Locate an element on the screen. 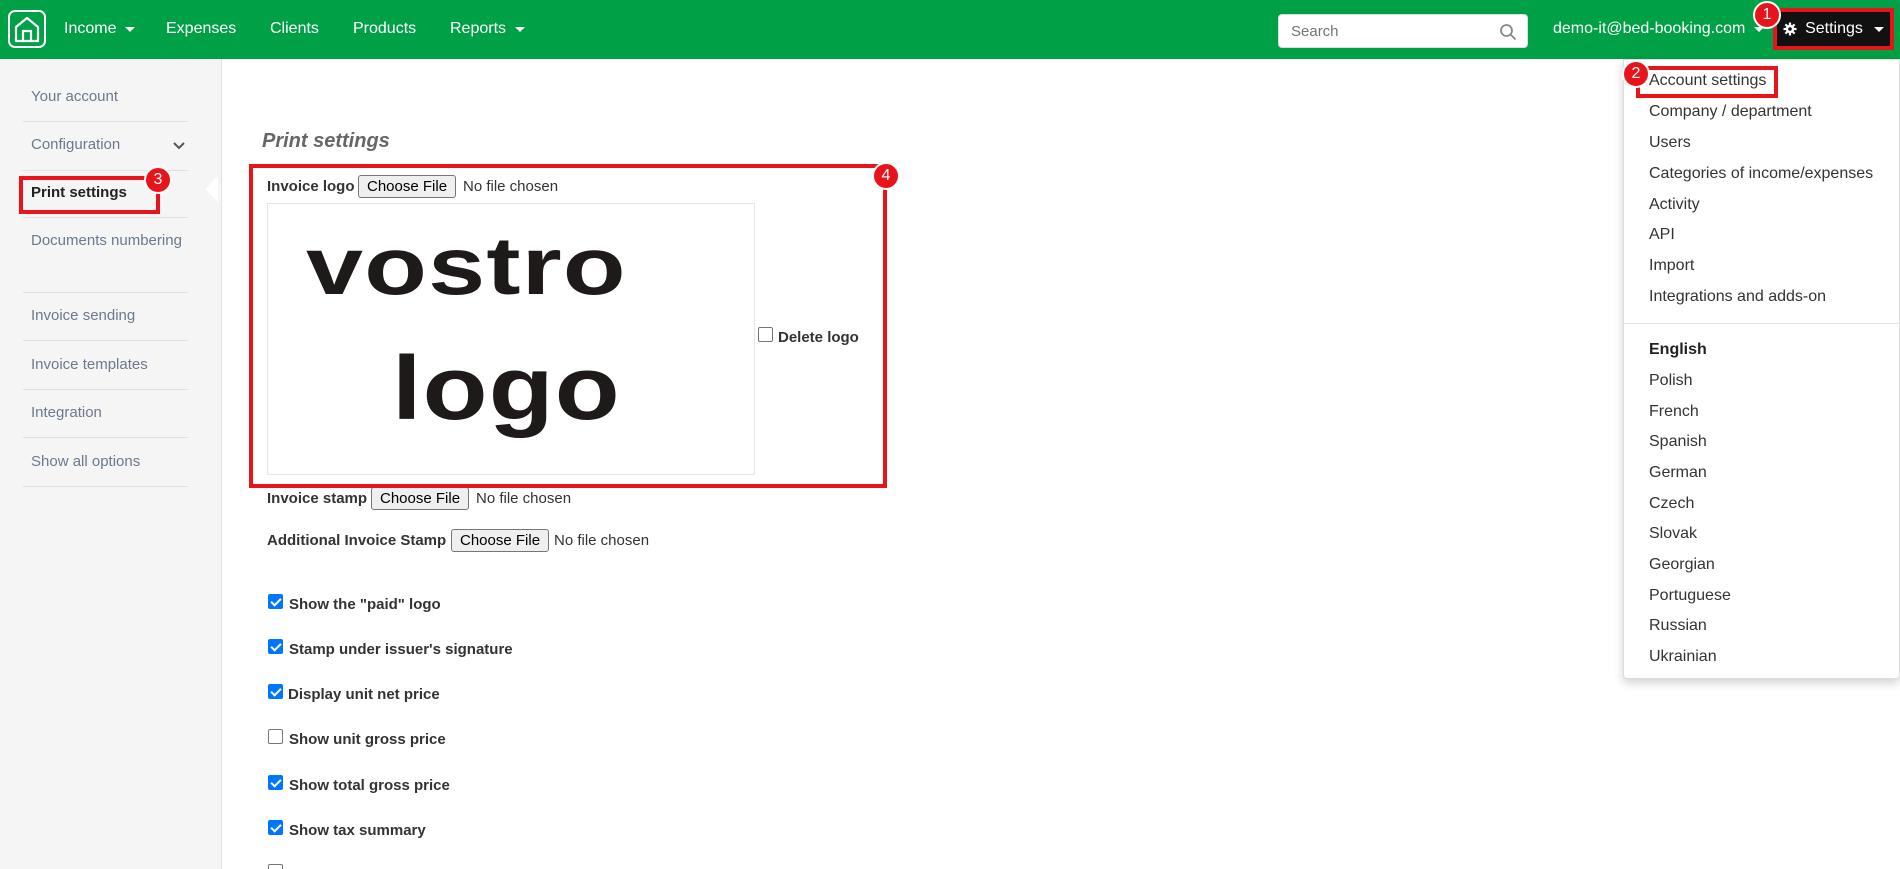  menu-item-users: Users is located at coordinates (1670, 143).